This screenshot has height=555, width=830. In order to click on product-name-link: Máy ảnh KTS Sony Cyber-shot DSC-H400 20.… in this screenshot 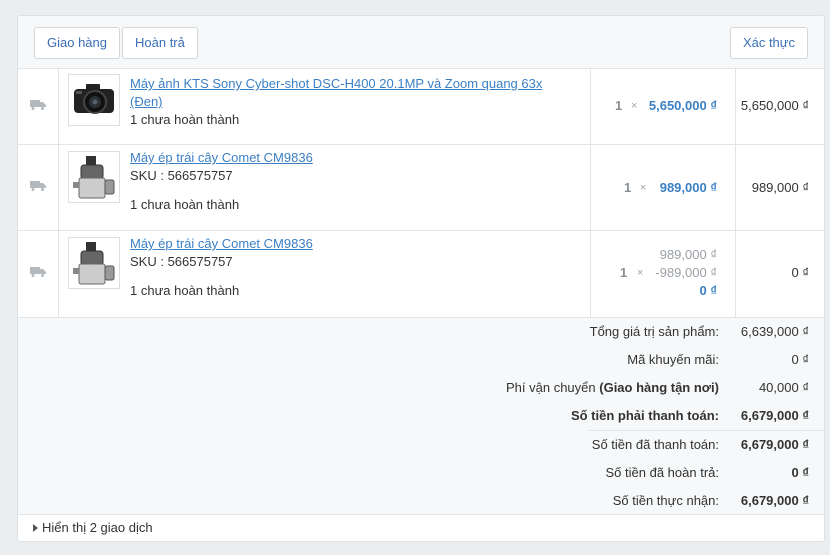, I will do `click(350, 93)`.